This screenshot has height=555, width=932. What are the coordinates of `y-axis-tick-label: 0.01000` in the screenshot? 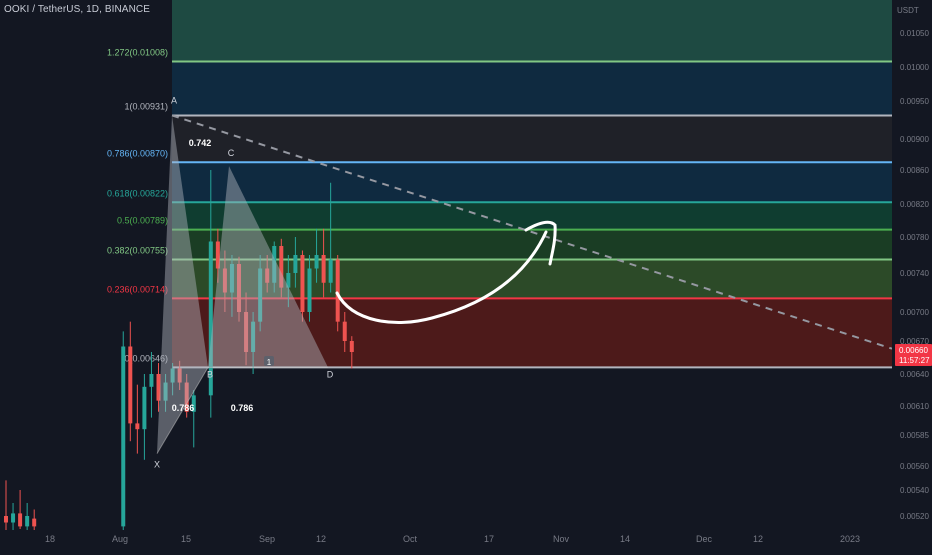 It's located at (914, 67).